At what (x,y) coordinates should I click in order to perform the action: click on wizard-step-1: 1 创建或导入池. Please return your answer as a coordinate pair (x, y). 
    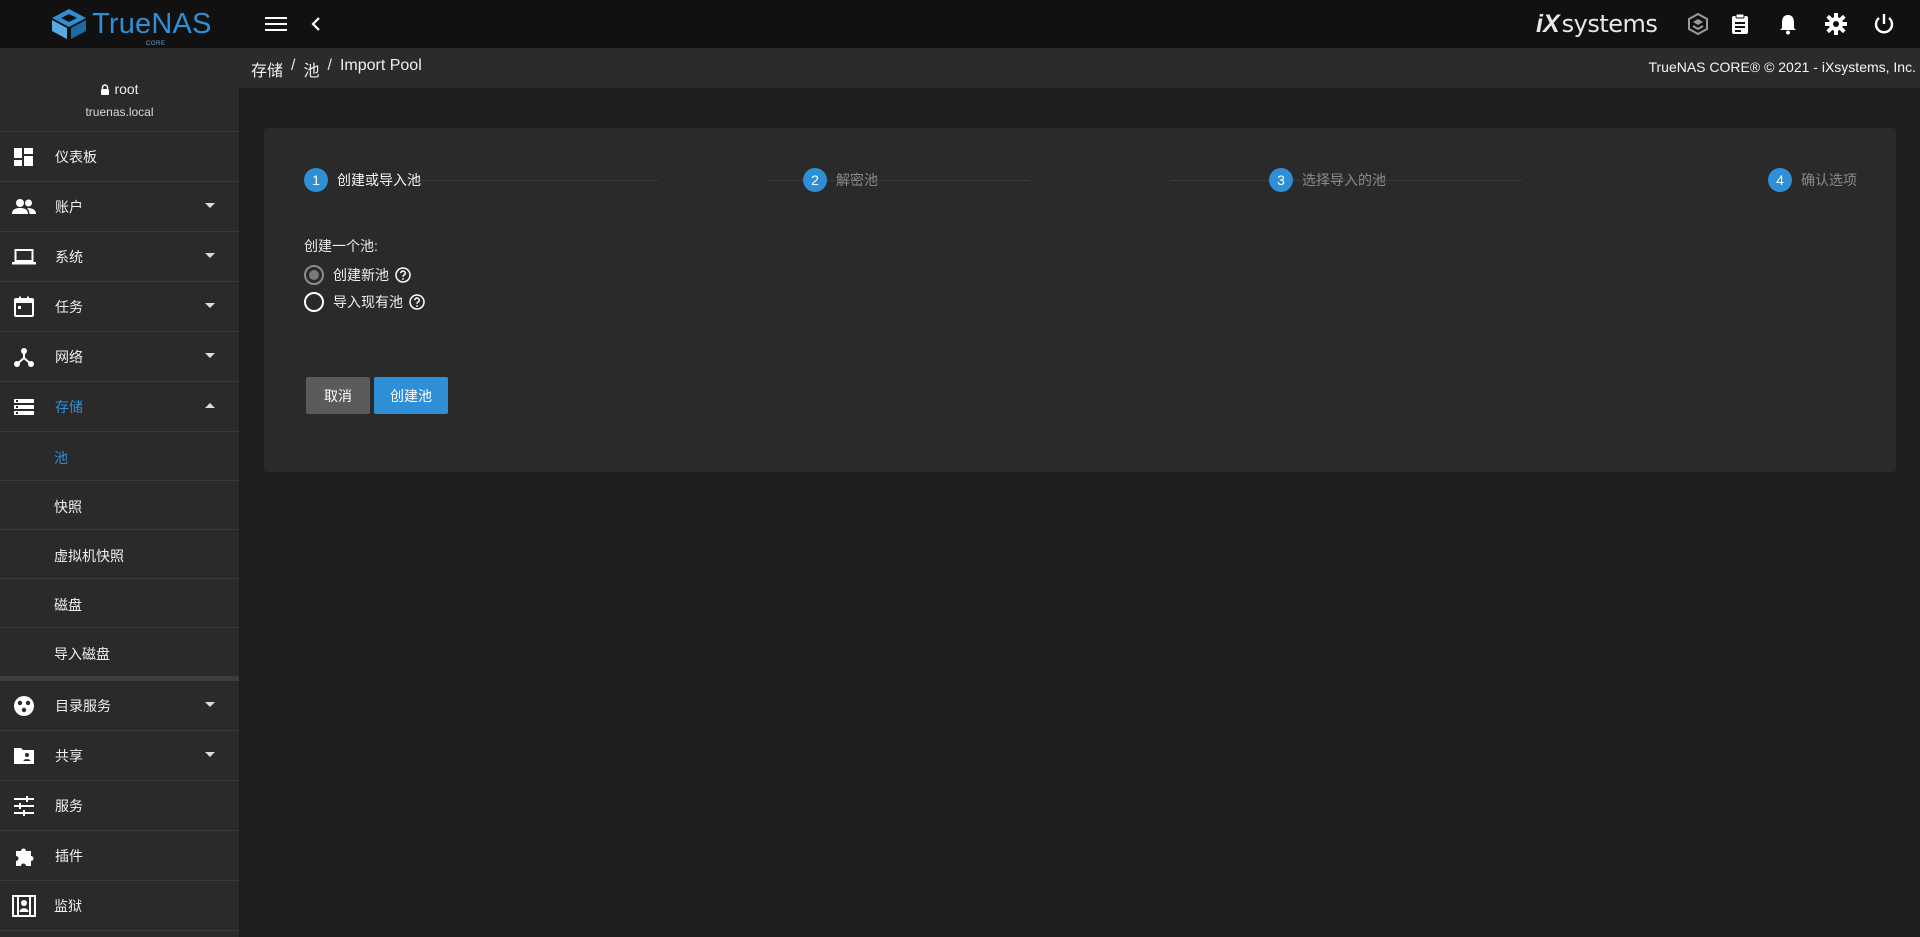
    Looking at the image, I should click on (362, 180).